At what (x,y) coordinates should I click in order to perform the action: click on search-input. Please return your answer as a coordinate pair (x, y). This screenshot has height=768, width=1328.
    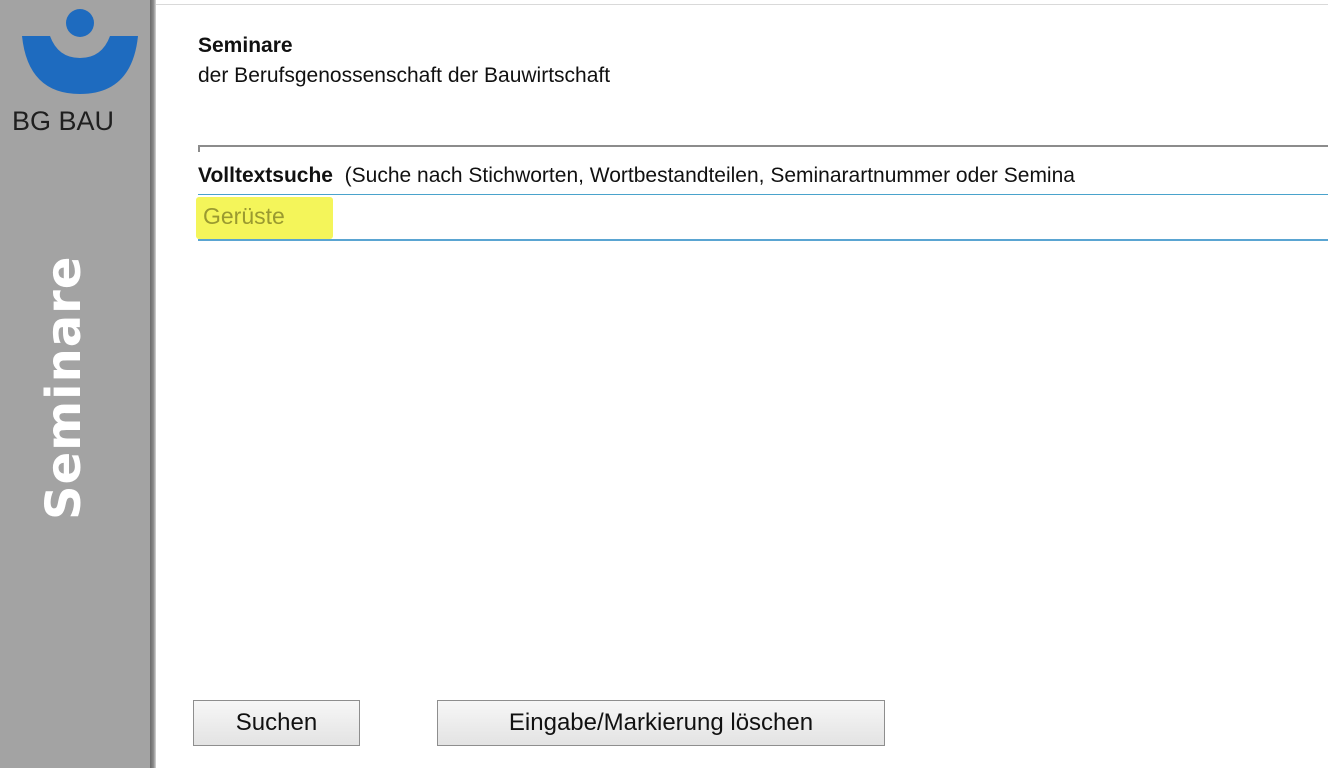
    Looking at the image, I should click on (763, 217).